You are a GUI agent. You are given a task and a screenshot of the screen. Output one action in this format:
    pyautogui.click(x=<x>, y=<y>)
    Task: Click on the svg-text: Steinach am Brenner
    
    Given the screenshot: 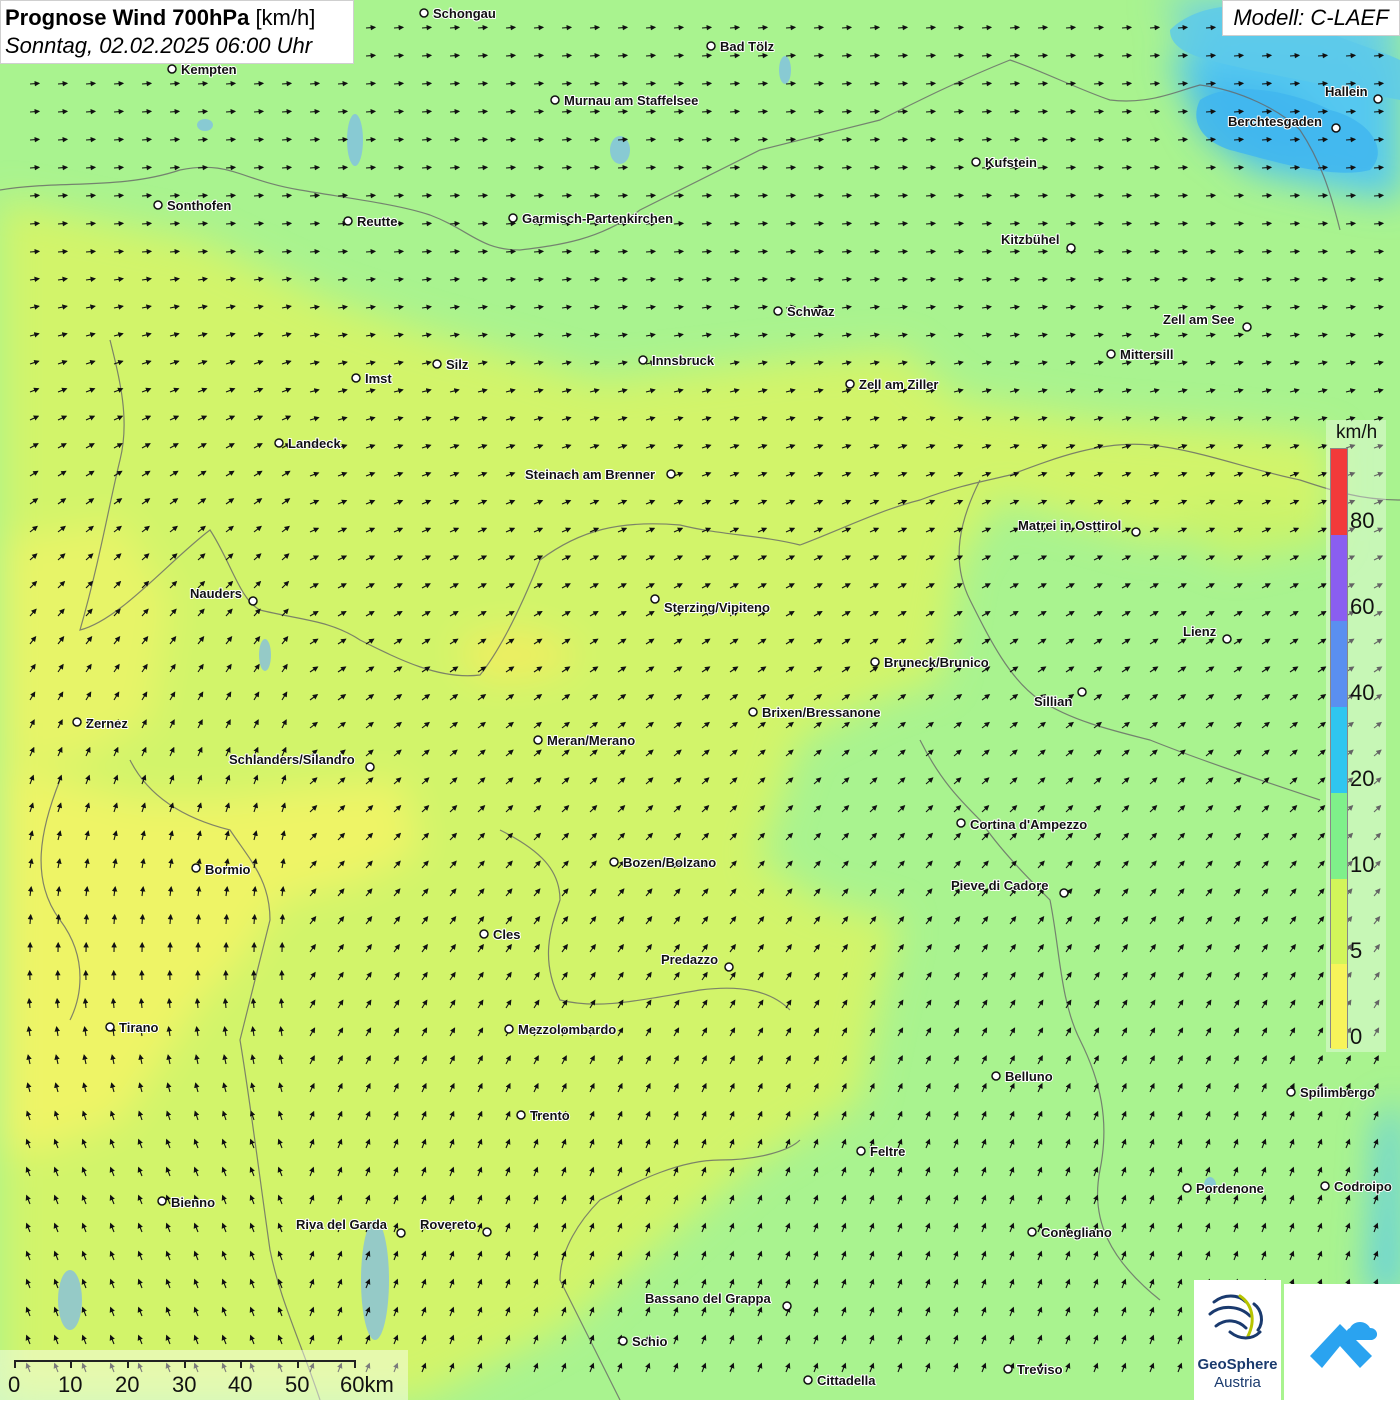 What is the action you would take?
    pyautogui.click(x=590, y=474)
    